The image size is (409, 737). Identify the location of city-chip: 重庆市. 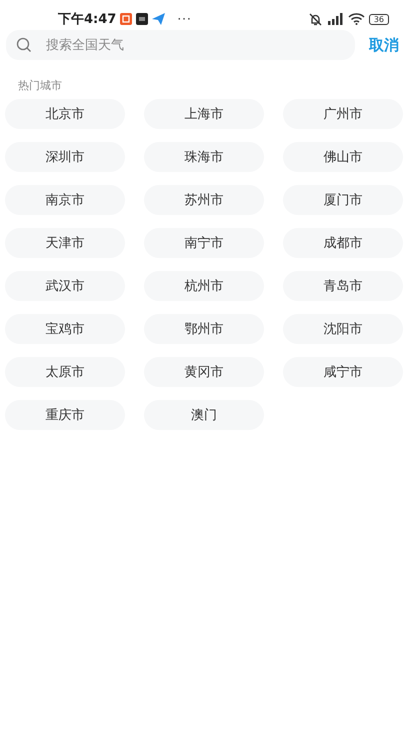
(65, 415).